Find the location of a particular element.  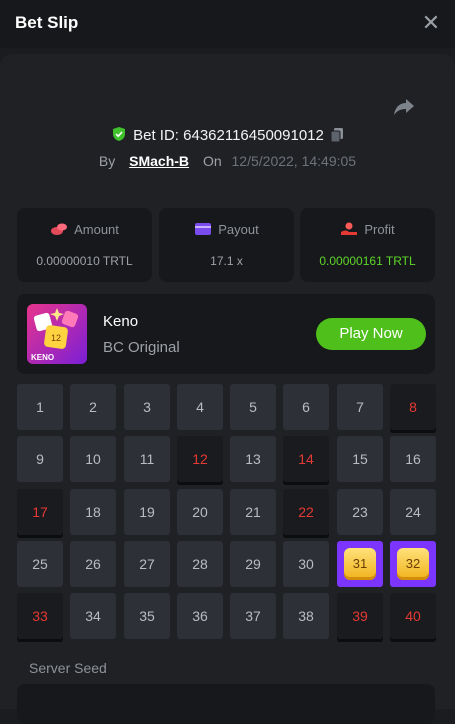

keno-cell-34: 34 is located at coordinates (93, 616).